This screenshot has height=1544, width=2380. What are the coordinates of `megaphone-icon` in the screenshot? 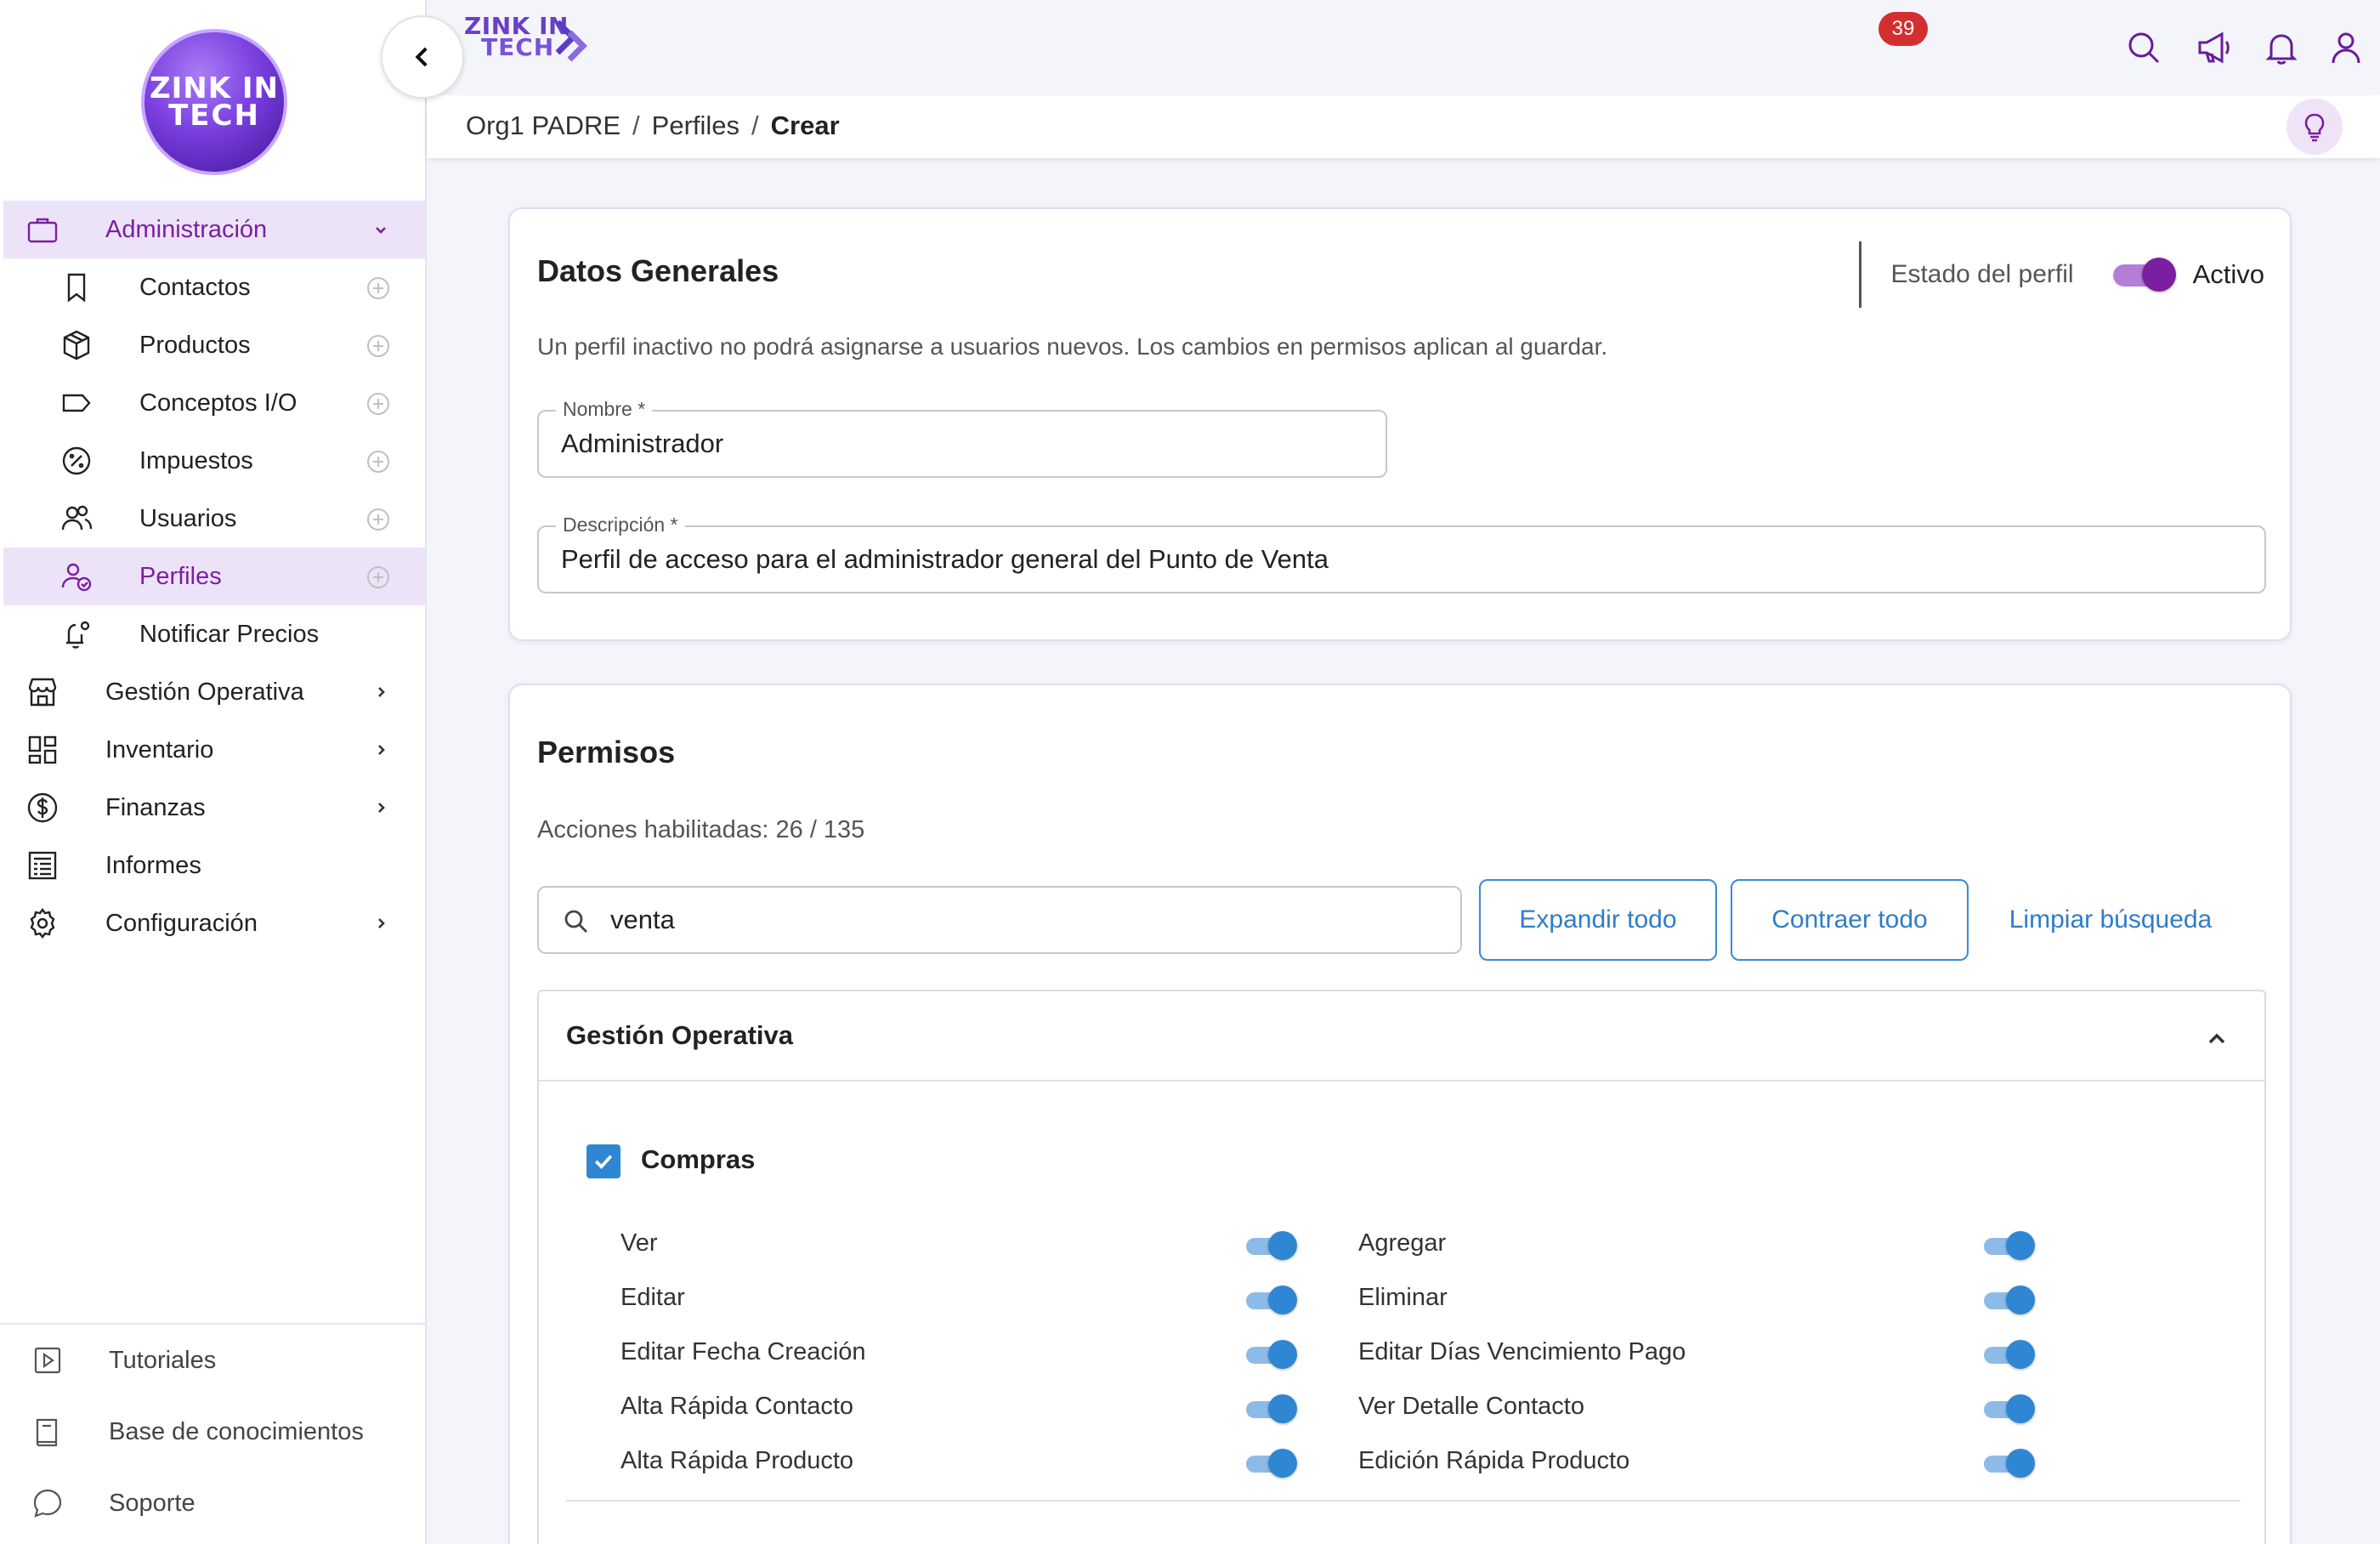 It's located at (2215, 47).